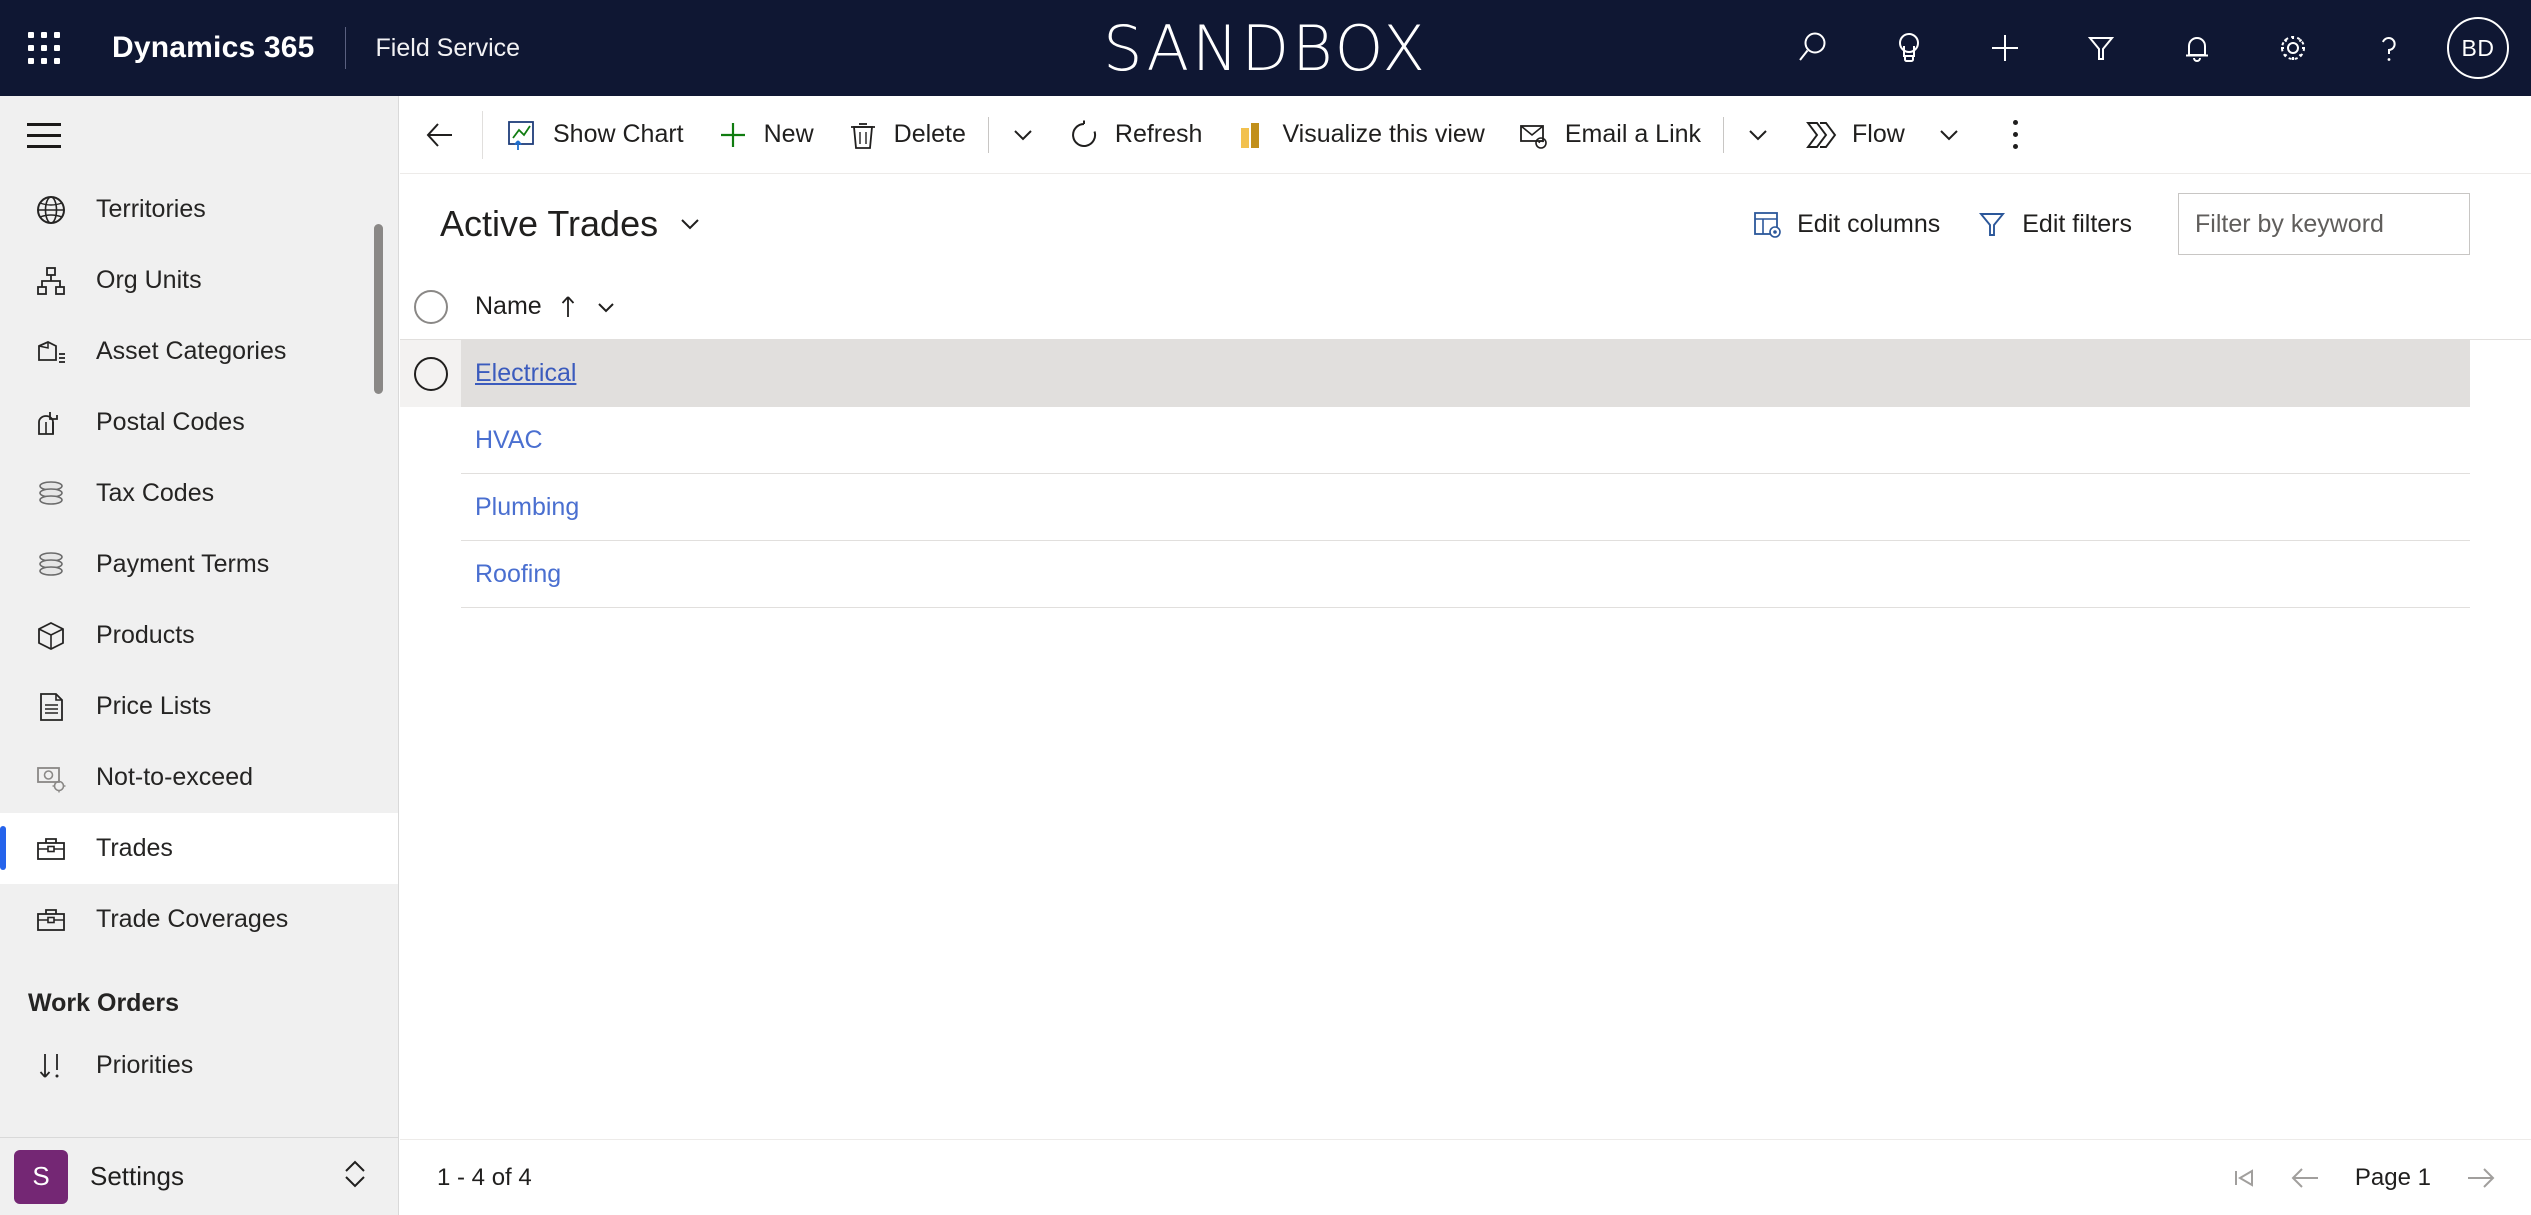 The width and height of the screenshot is (2531, 1215). I want to click on trash-icon, so click(862, 135).